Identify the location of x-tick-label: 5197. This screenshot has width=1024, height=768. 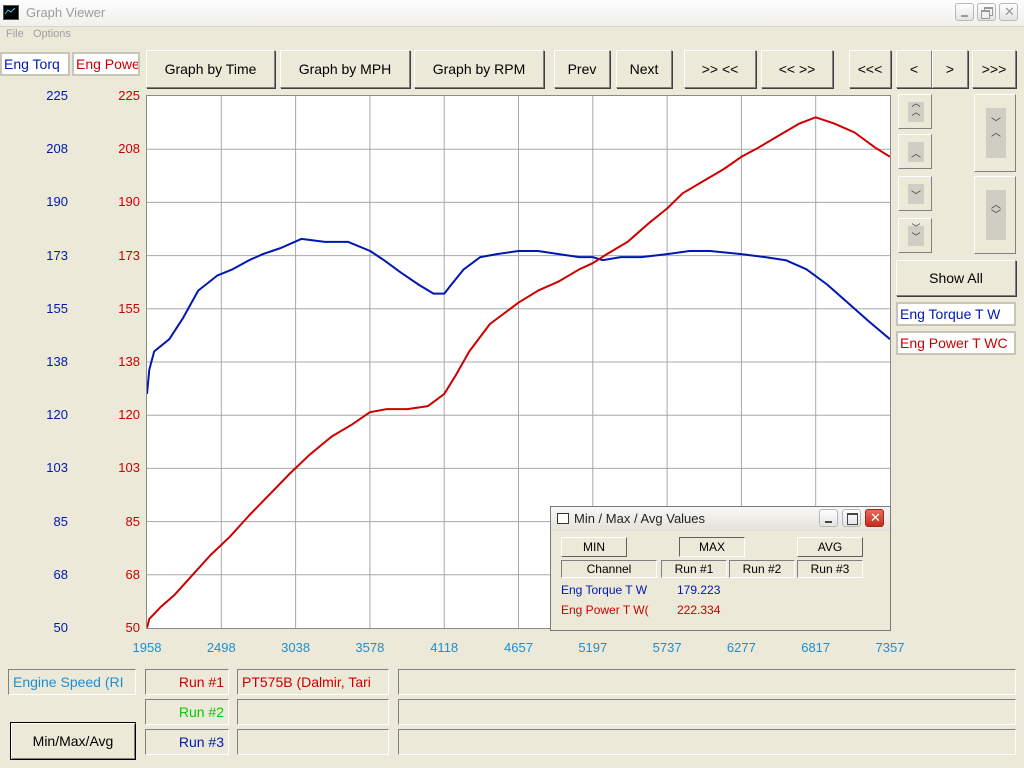
(593, 647).